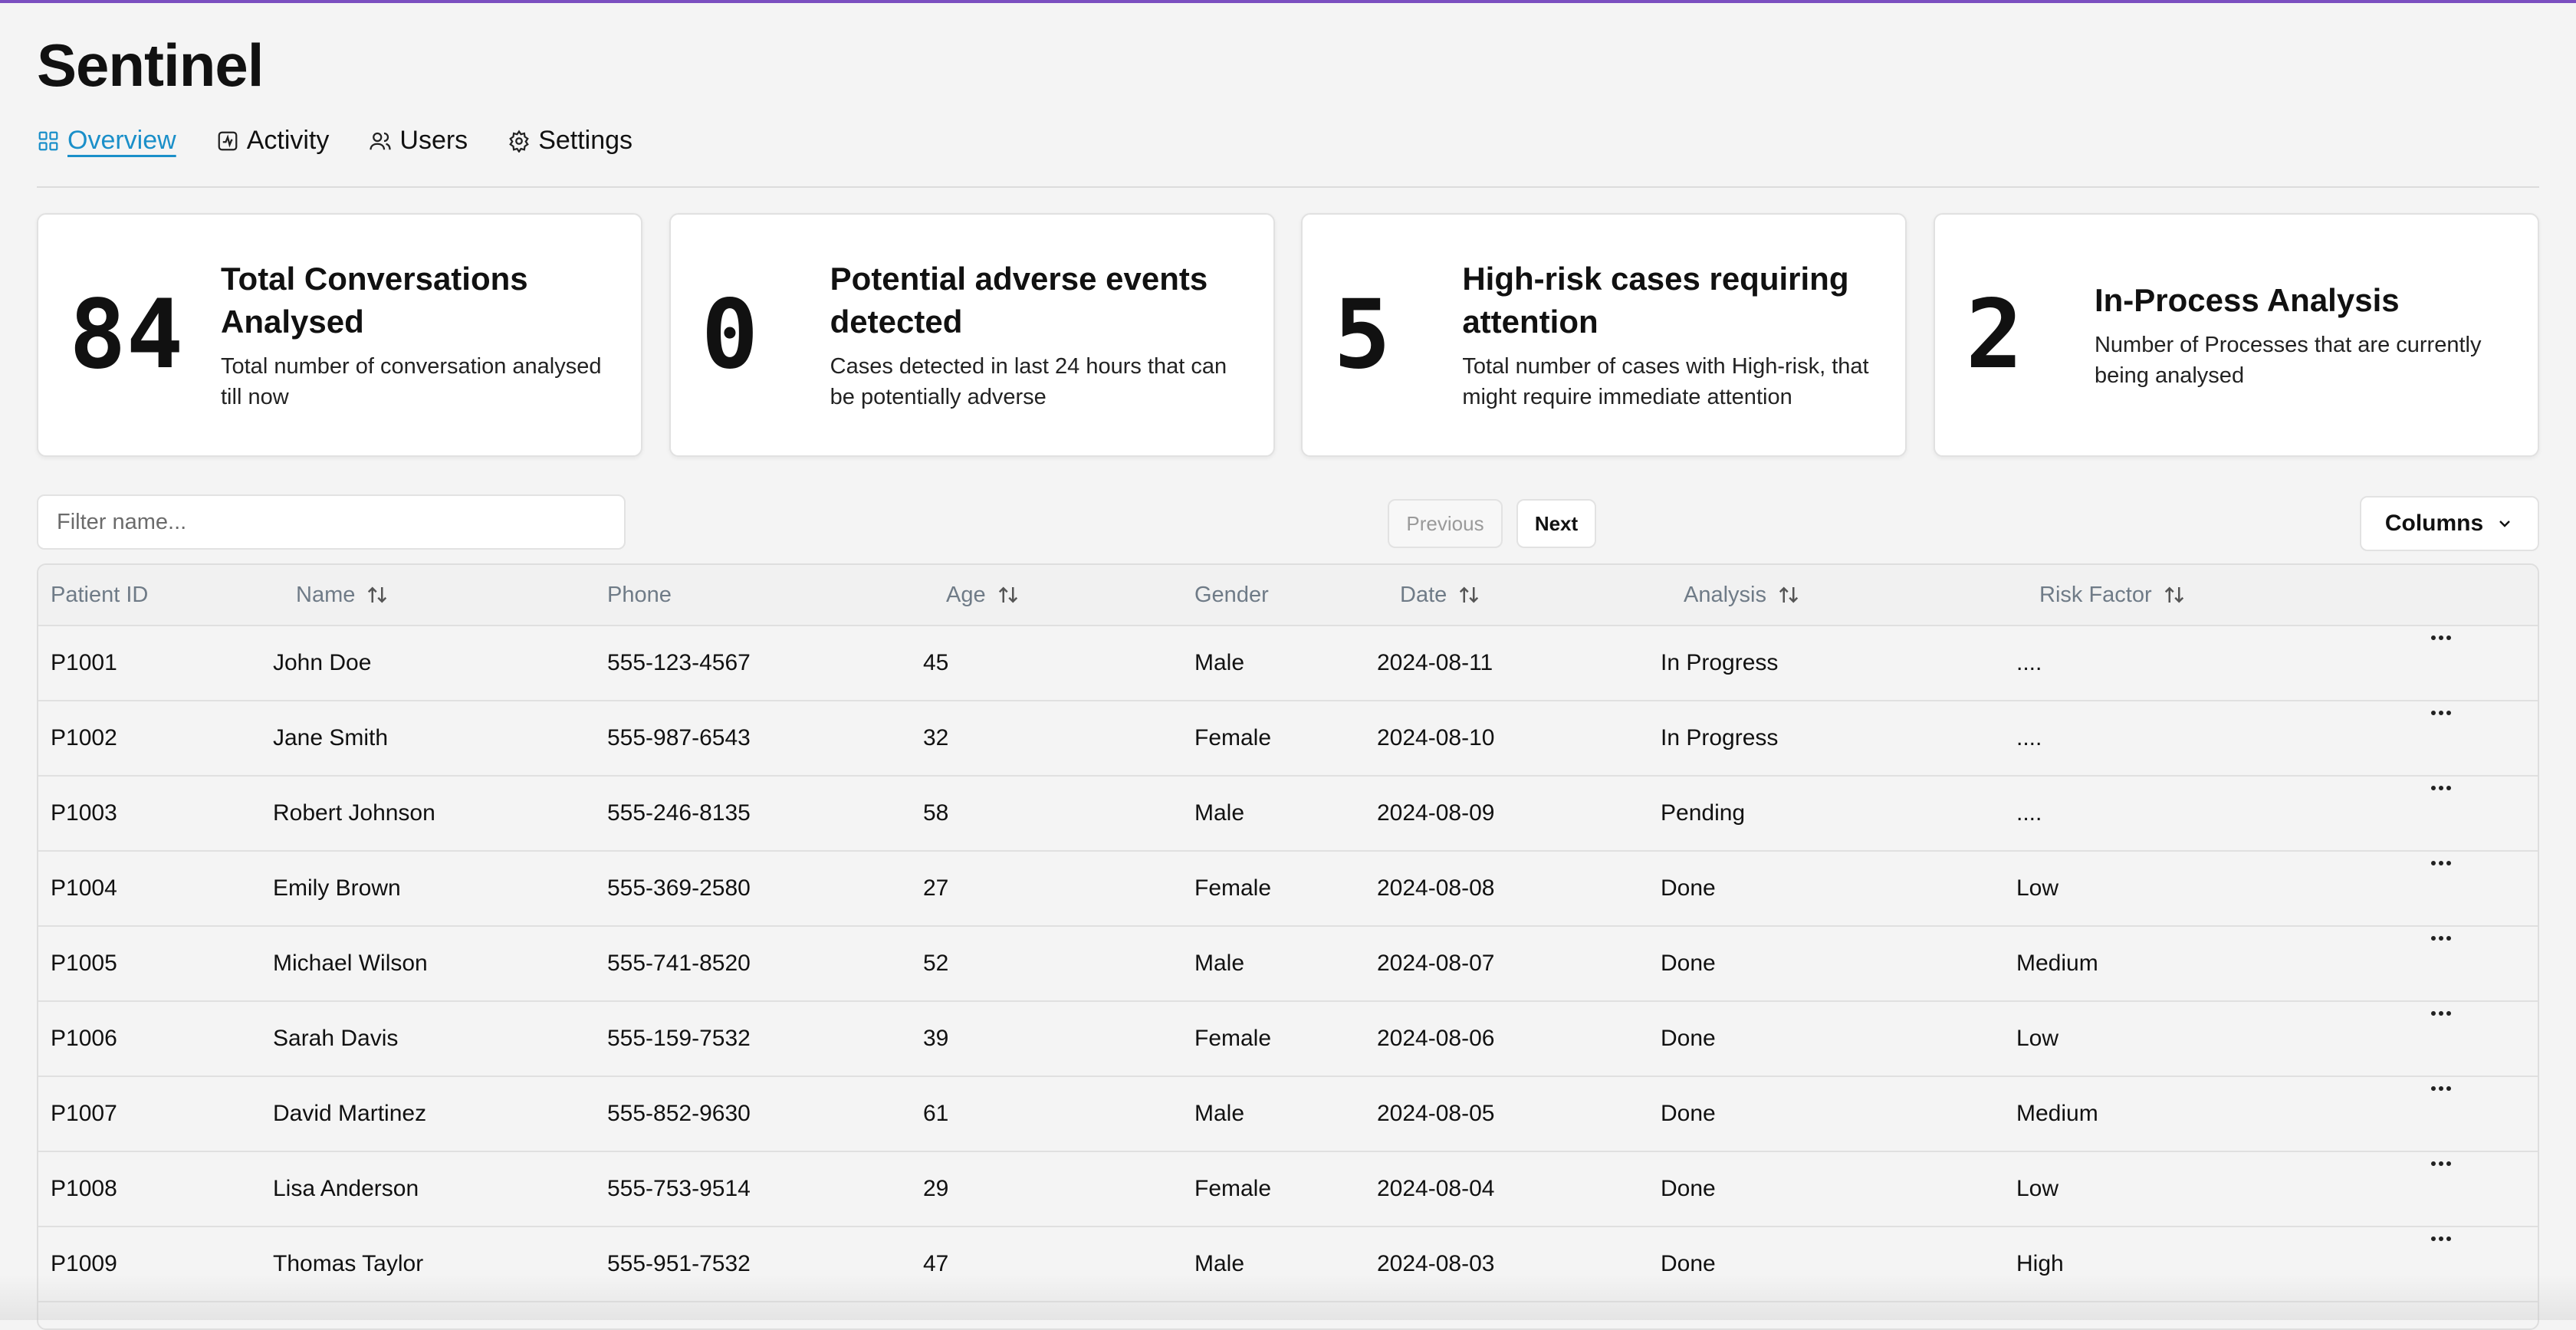 The image size is (2576, 1330). I want to click on cell-name: Sarah Davis, so click(336, 1038).